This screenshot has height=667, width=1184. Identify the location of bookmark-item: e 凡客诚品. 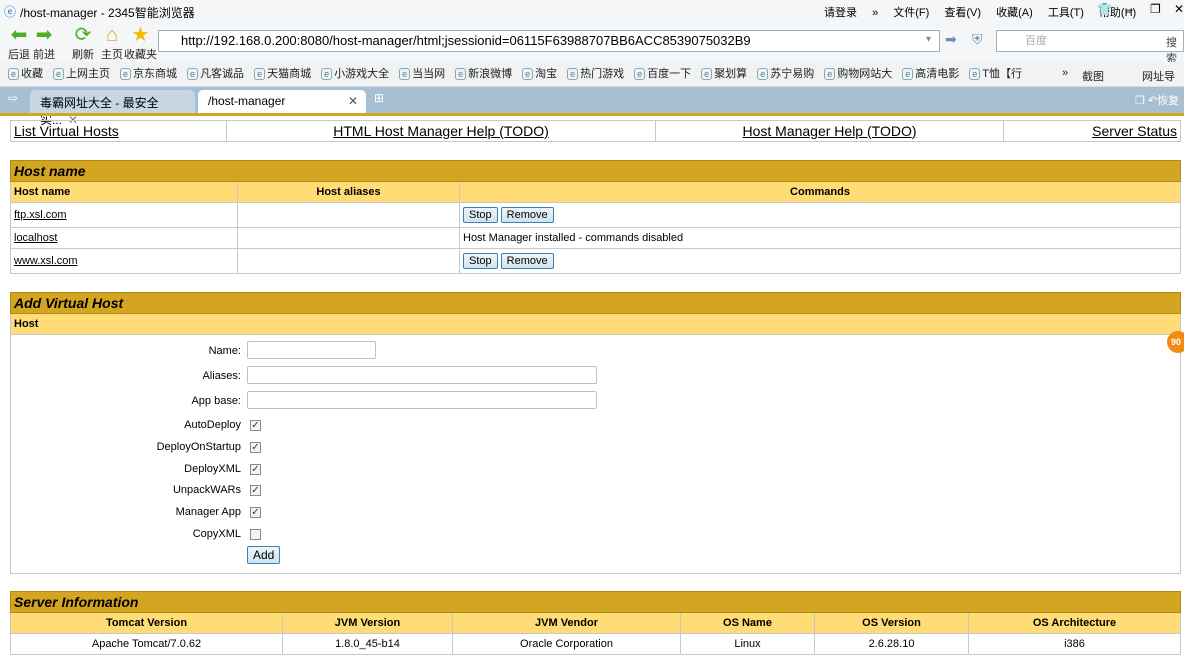
(215, 74).